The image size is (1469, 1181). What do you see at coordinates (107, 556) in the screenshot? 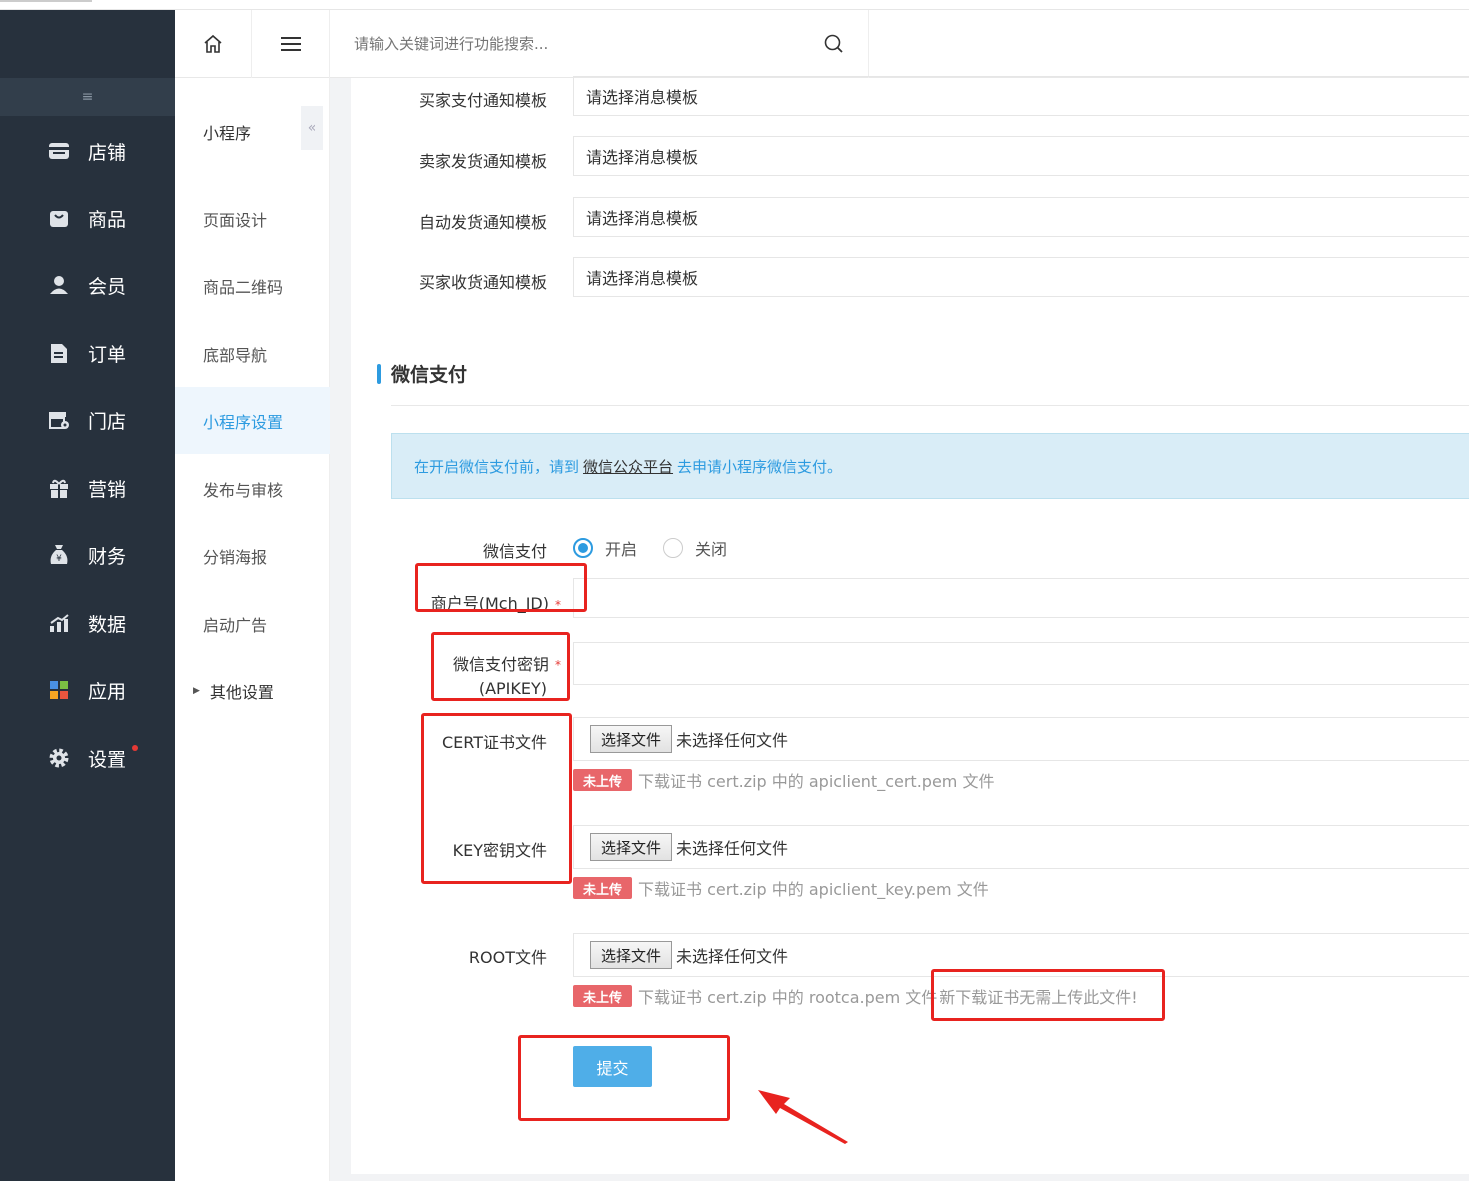
I see `sidebar-item-label: 财务` at bounding box center [107, 556].